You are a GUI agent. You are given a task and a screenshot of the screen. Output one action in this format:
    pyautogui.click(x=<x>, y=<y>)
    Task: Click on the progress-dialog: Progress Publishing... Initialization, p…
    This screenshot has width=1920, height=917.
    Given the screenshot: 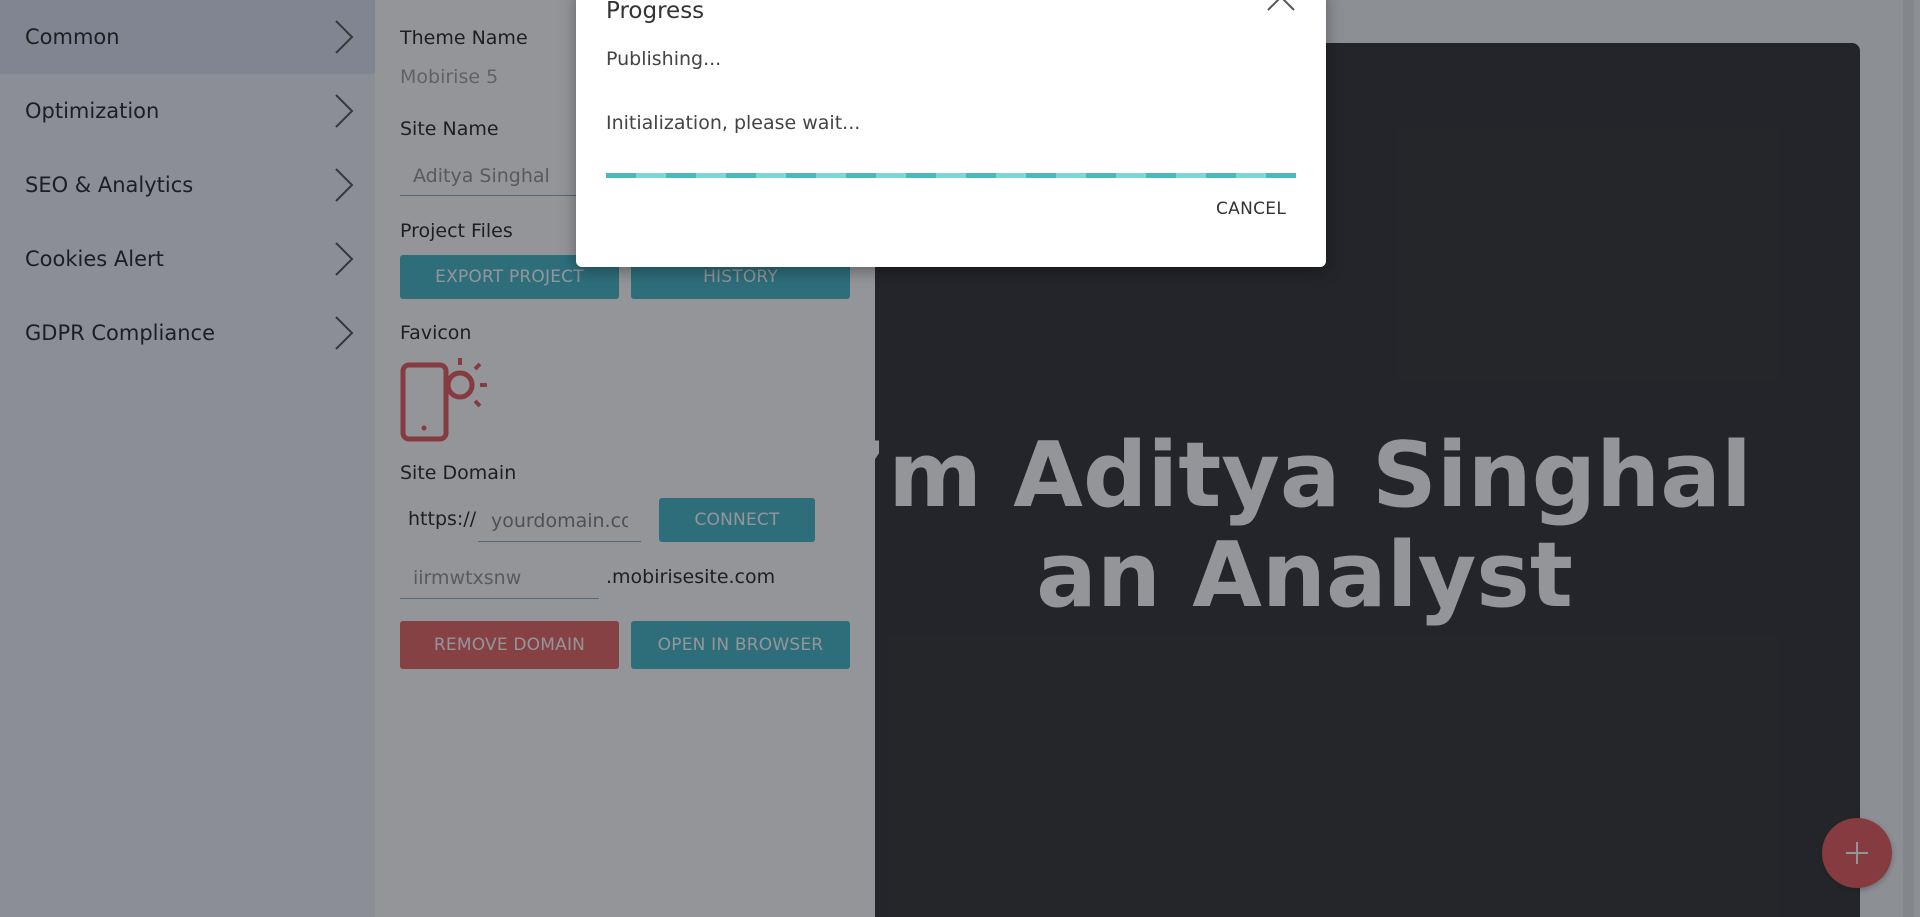 What is the action you would take?
    pyautogui.click(x=951, y=133)
    